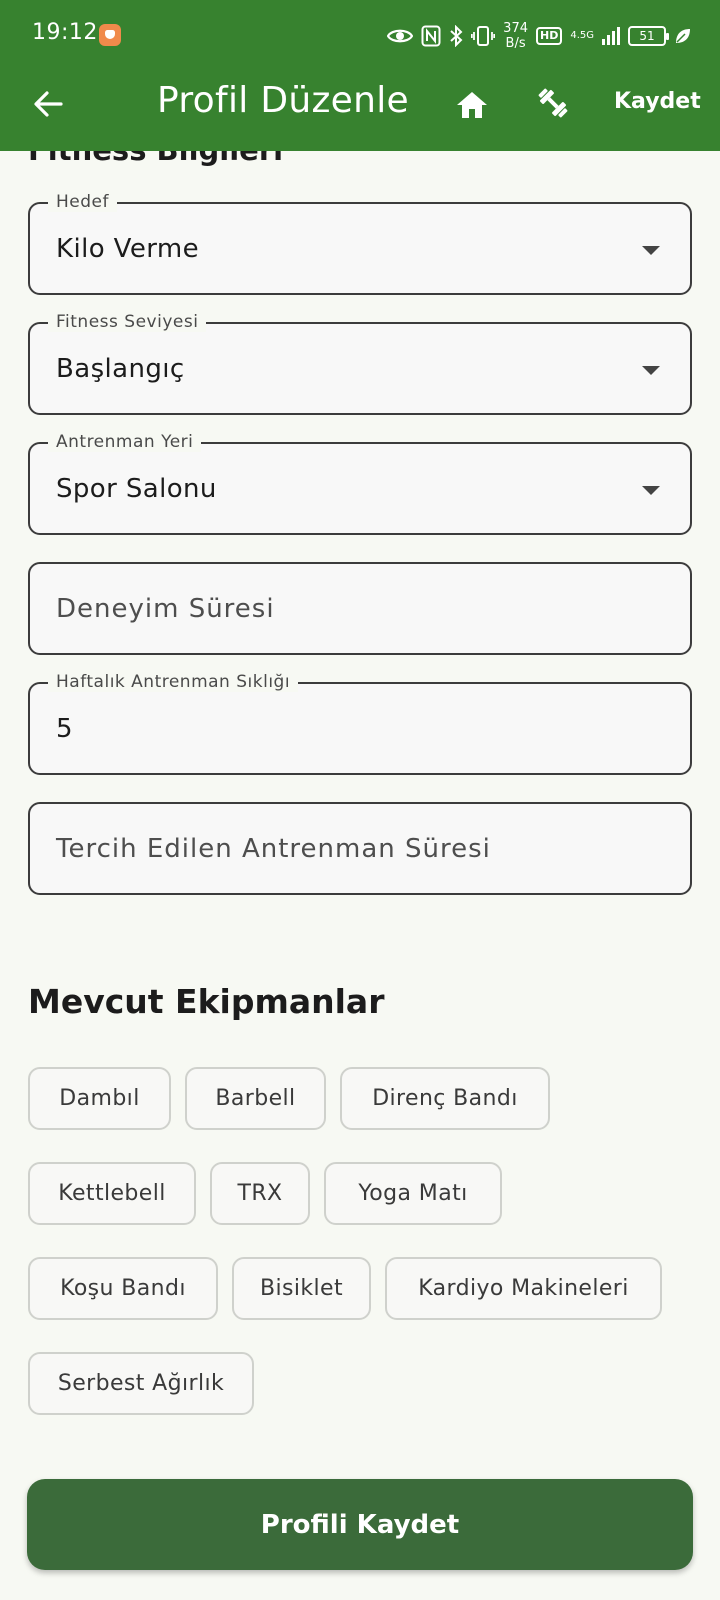  Describe the element at coordinates (431, 36) in the screenshot. I see `nfc-icon` at that location.